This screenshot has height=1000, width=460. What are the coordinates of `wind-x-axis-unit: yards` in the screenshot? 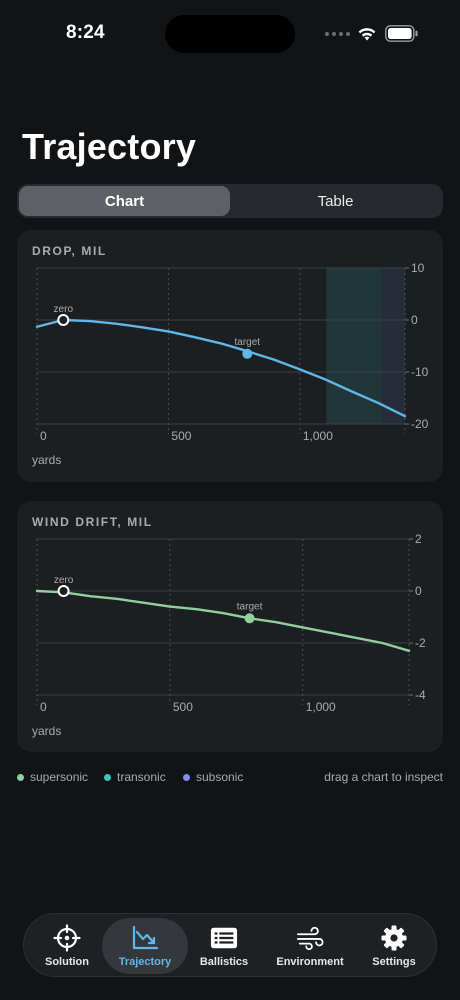 It's located at (47, 731).